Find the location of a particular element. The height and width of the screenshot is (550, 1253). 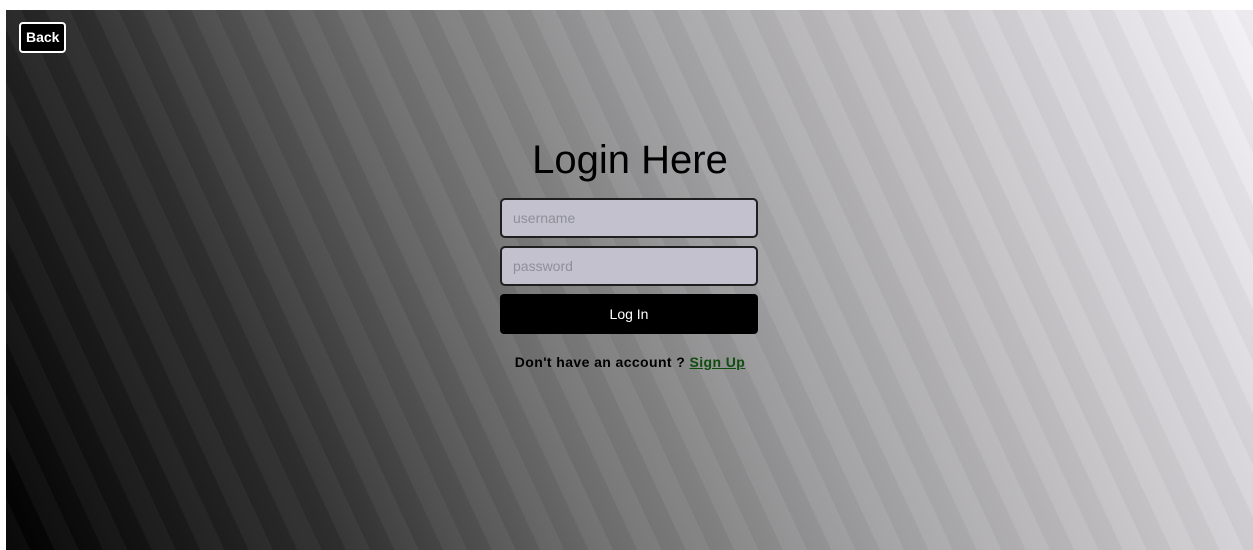

password-input is located at coordinates (629, 266).